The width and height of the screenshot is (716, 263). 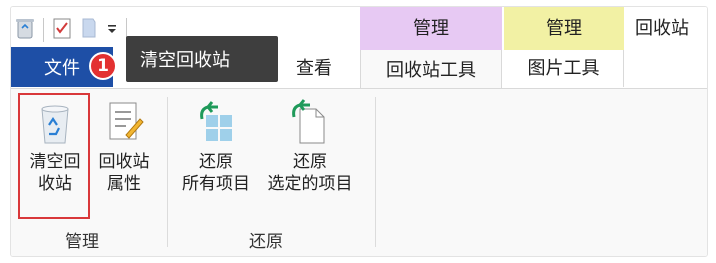 I want to click on restore-all-label-2: 所有项目, so click(x=216, y=184).